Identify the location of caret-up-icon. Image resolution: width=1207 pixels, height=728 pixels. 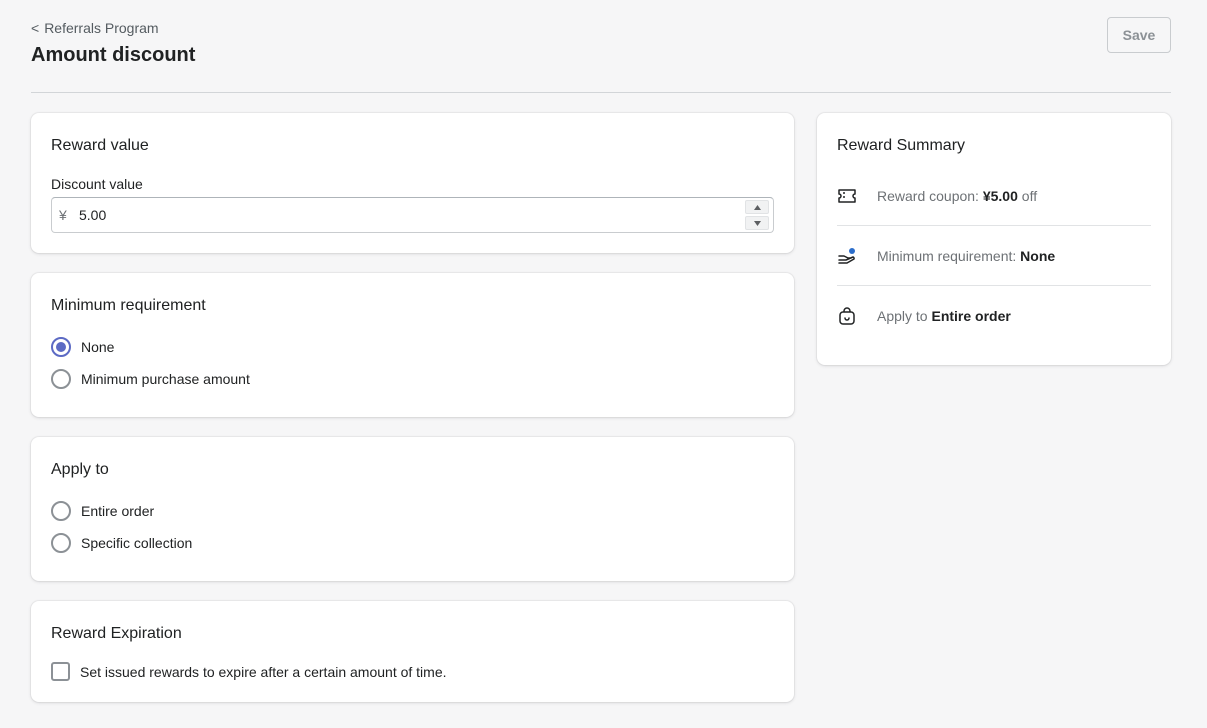
(757, 207).